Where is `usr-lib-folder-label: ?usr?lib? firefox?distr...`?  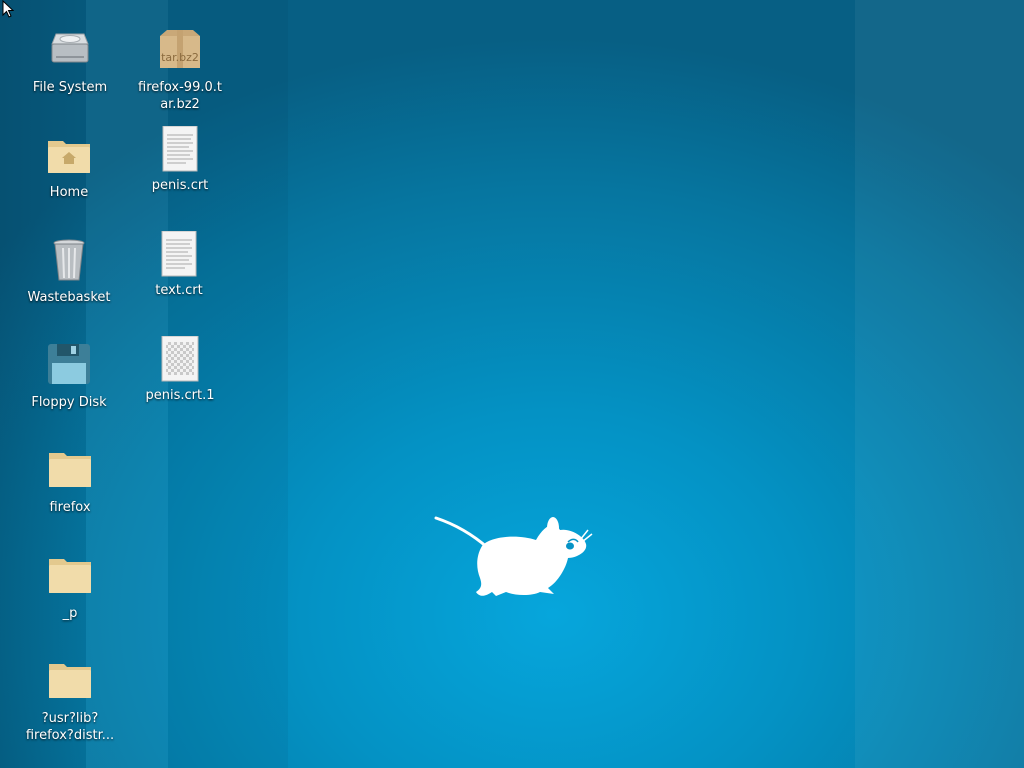 usr-lib-folder-label: ?usr?lib? firefox?distr... is located at coordinates (70, 727).